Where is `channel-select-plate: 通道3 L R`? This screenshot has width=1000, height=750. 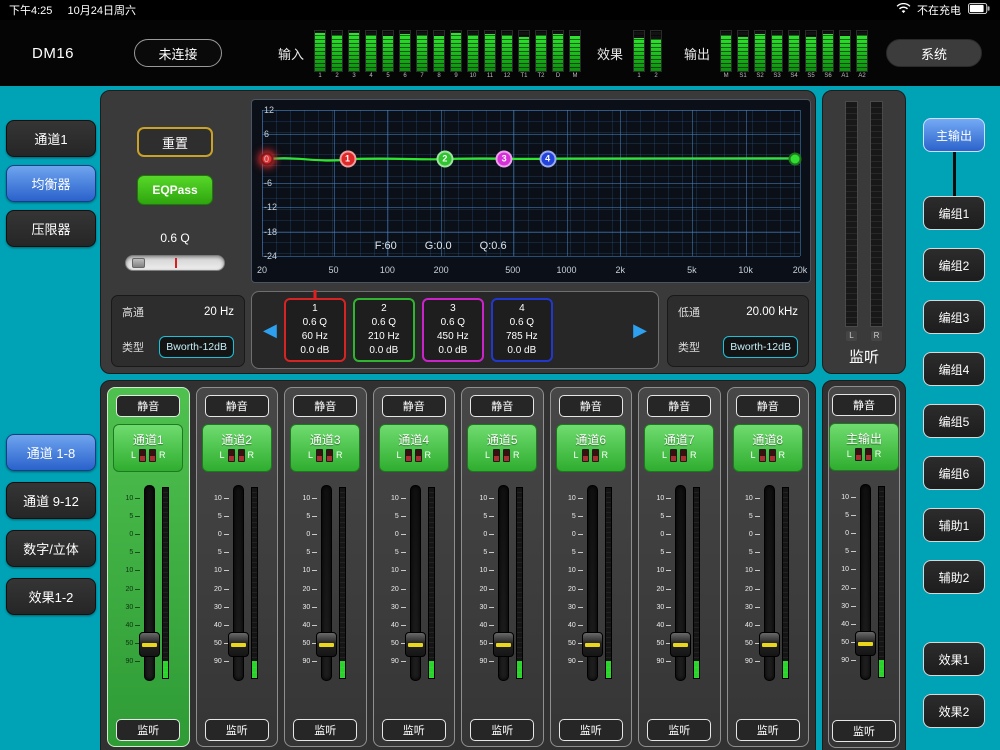
channel-select-plate: 通道3 L R is located at coordinates (325, 448).